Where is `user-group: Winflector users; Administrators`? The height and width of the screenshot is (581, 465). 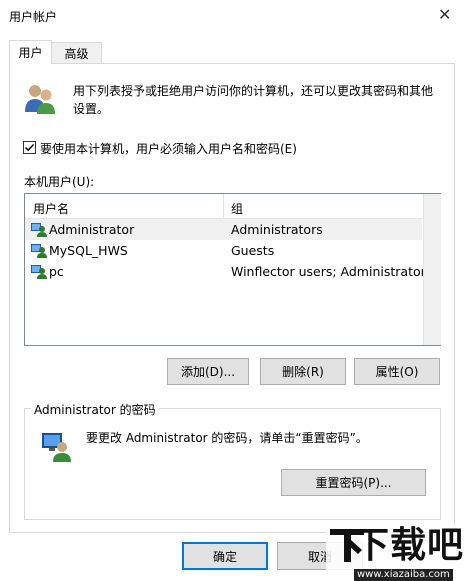
user-group: Winflector users; Administrators is located at coordinates (332, 271).